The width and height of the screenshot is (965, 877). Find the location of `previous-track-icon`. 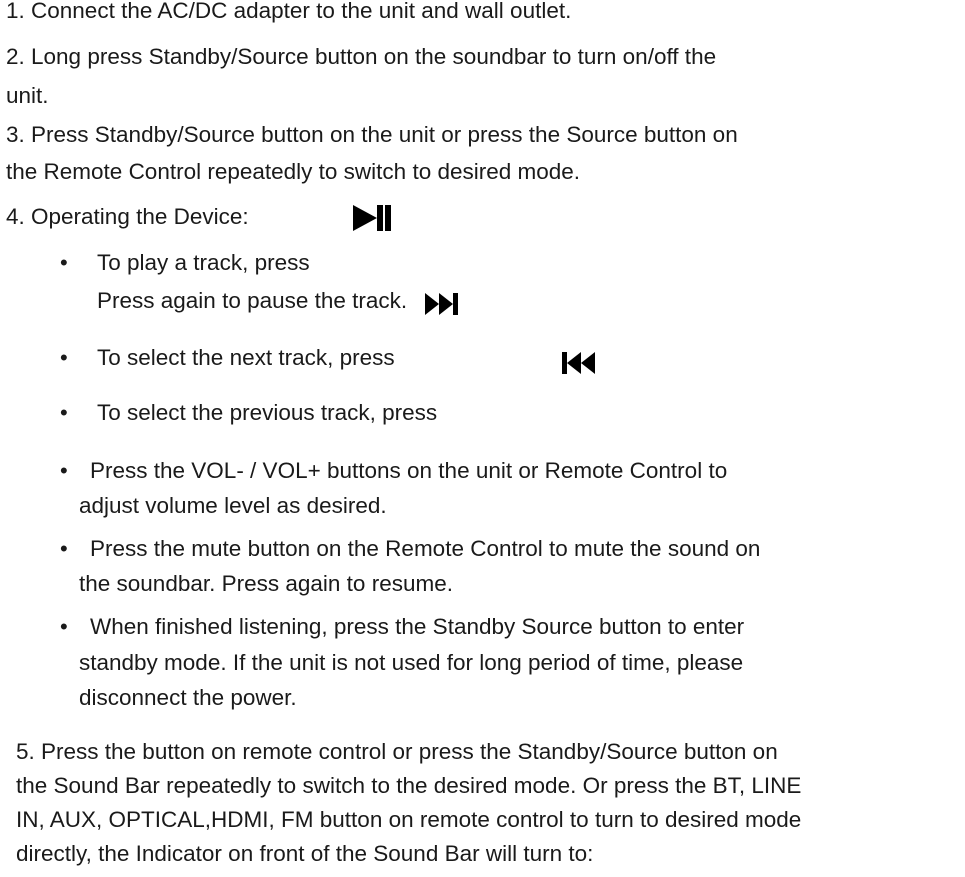

previous-track-icon is located at coordinates (578, 363).